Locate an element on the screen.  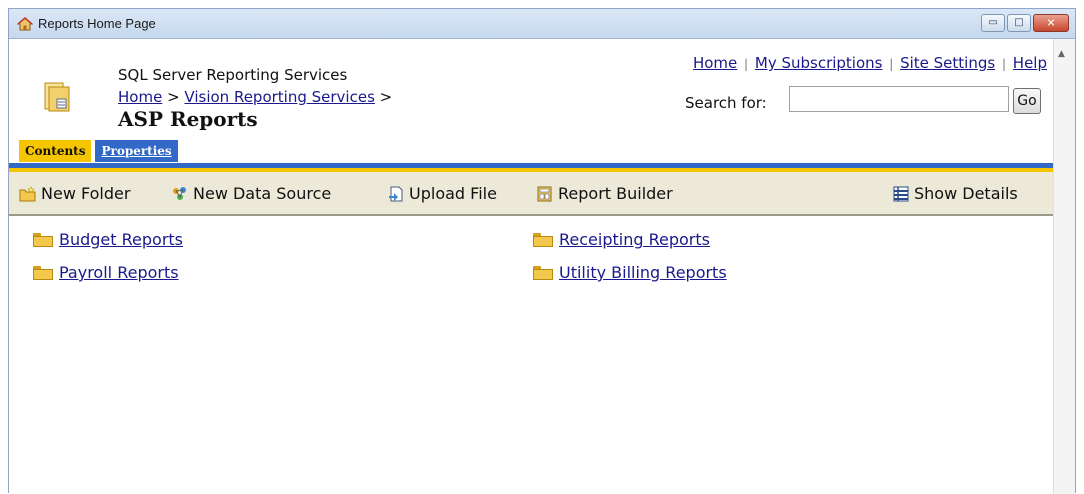
folder-item-budget: Budget Reports is located at coordinates (108, 239).